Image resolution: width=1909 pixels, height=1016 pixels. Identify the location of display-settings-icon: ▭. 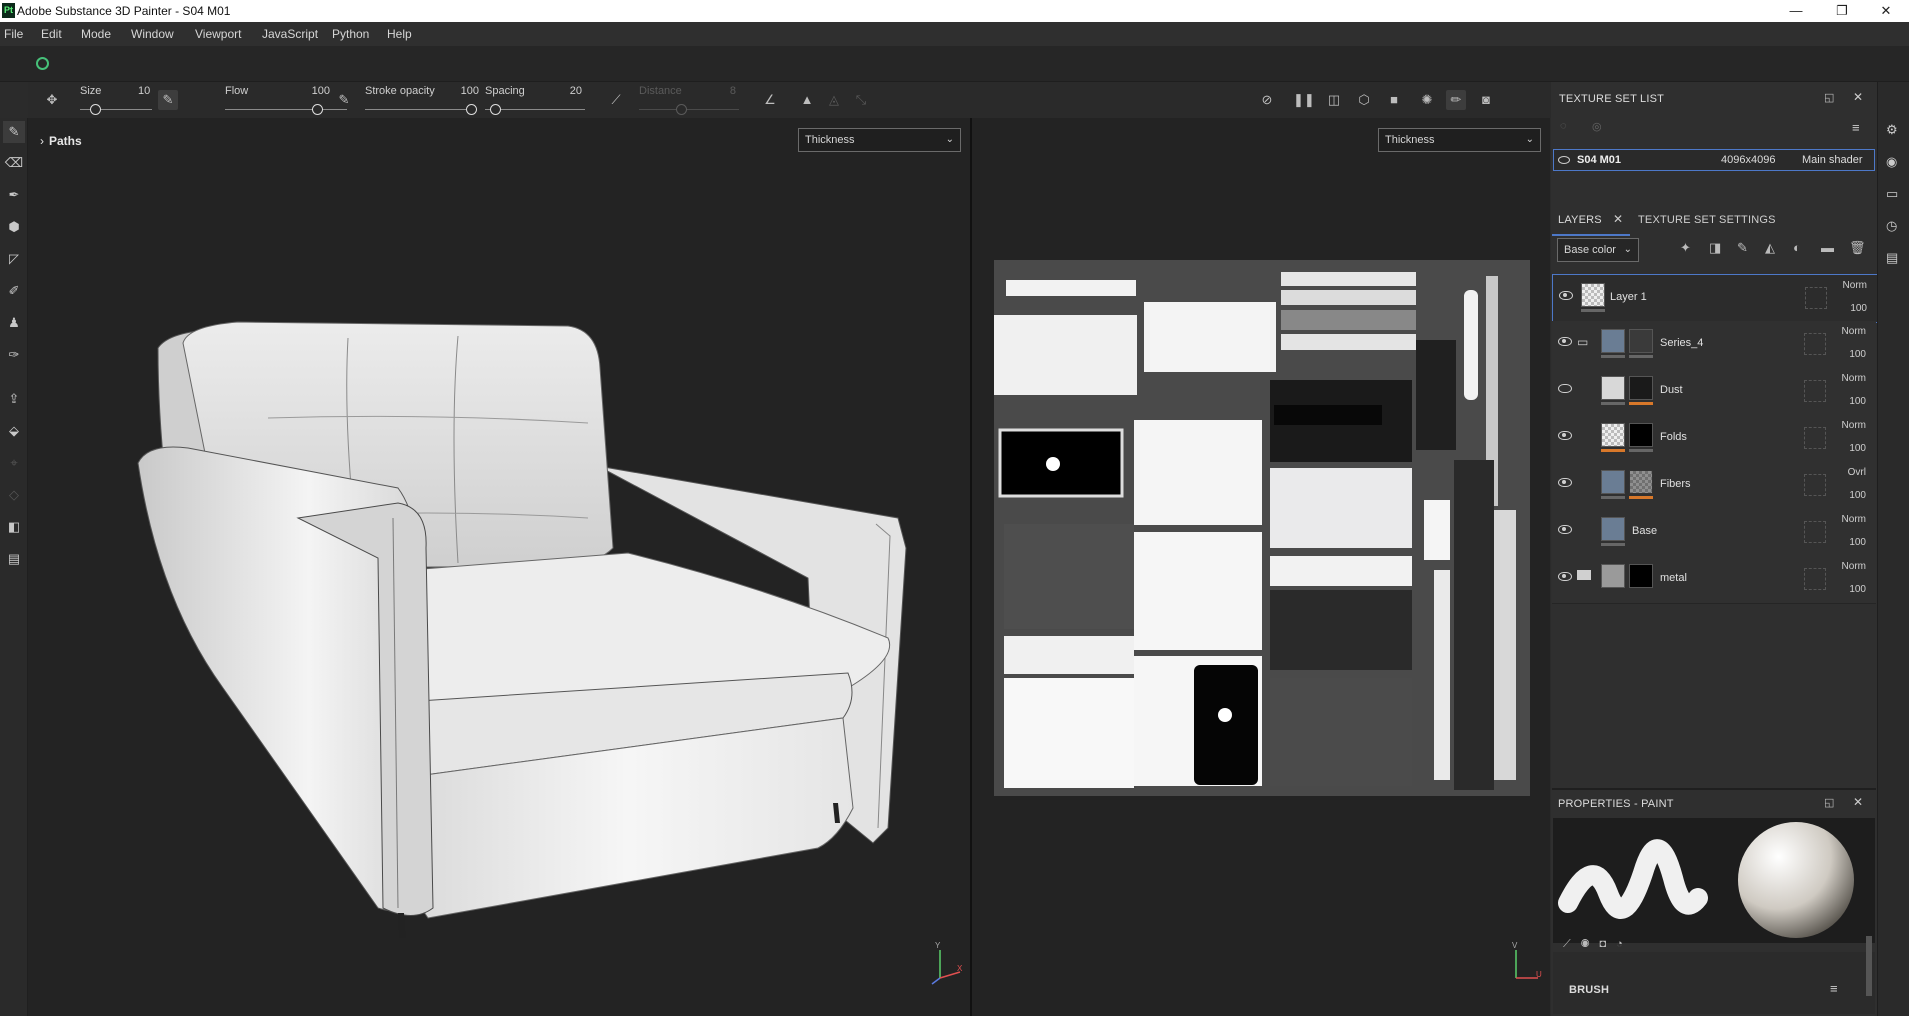
(1892, 194).